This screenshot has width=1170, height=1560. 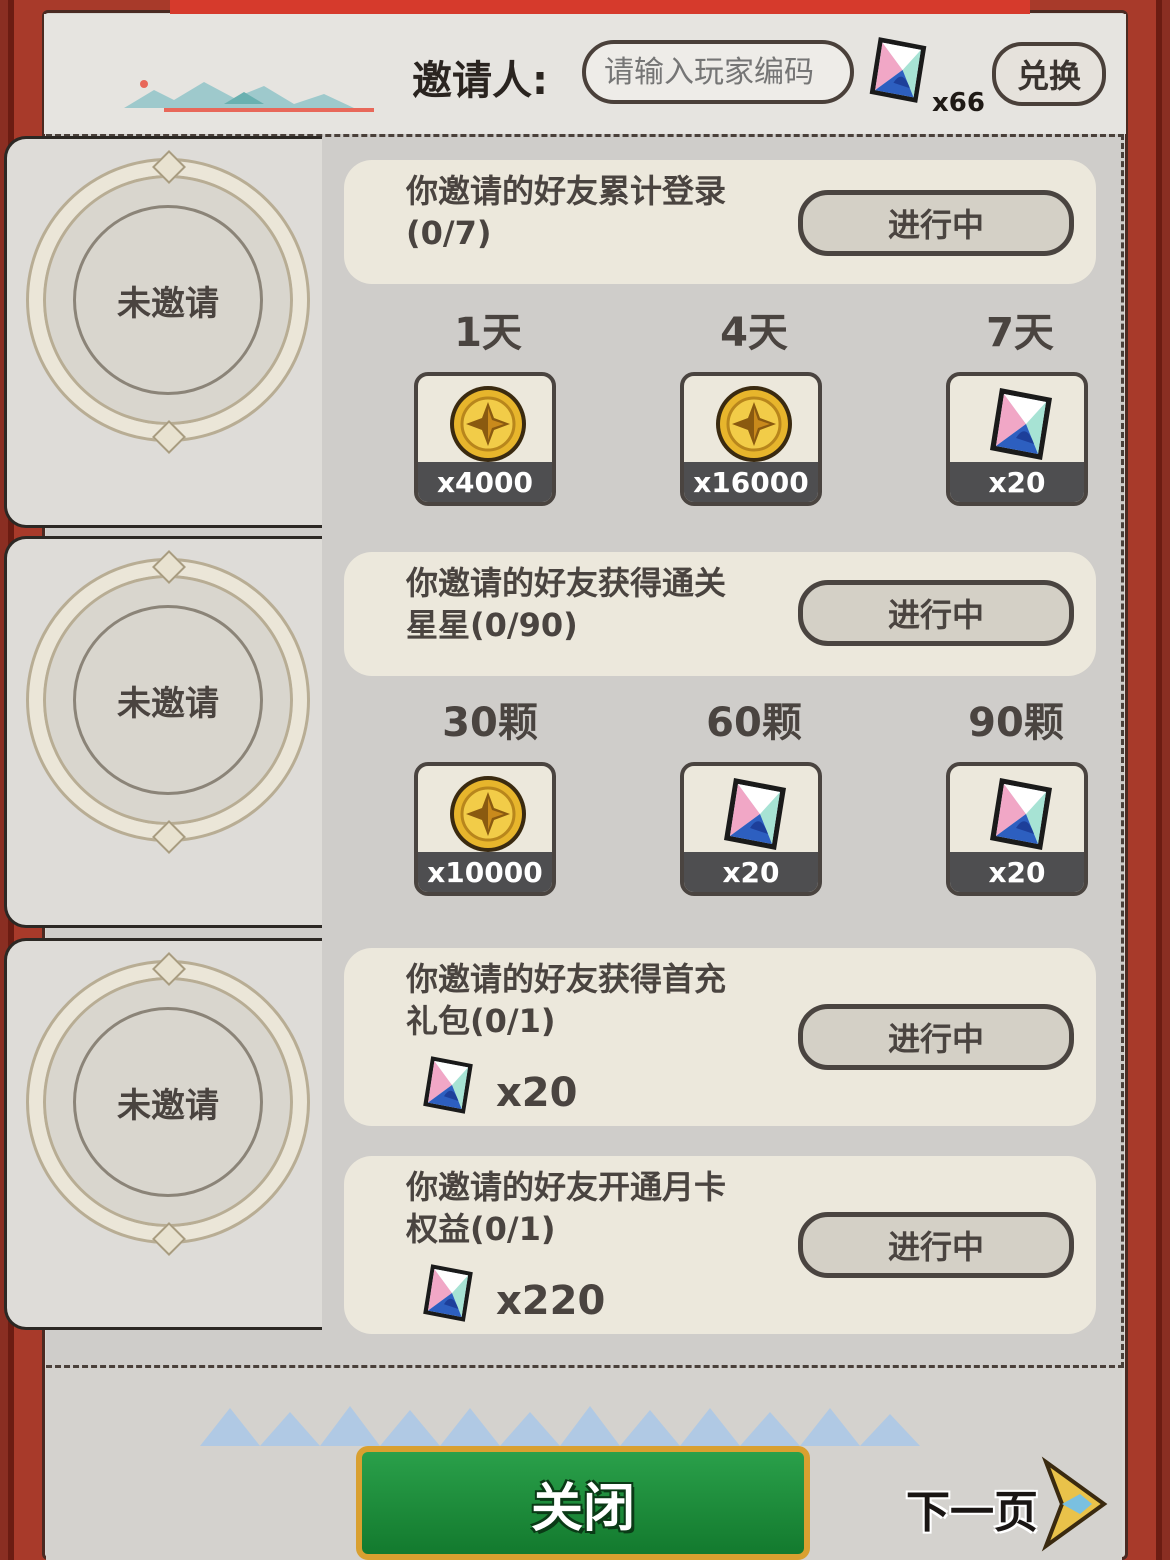 I want to click on mountain-decoration-icon, so click(x=560, y=1426).